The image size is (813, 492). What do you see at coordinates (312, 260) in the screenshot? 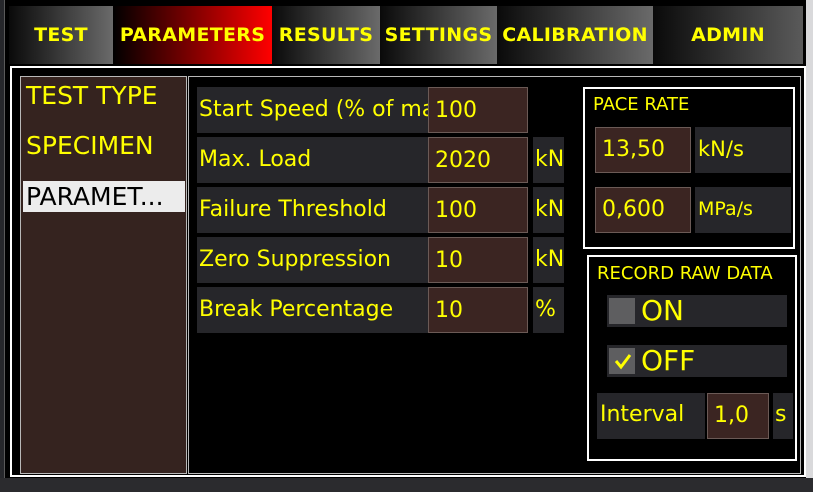
I see `zero-suppression-label: Zero Suppression` at bounding box center [312, 260].